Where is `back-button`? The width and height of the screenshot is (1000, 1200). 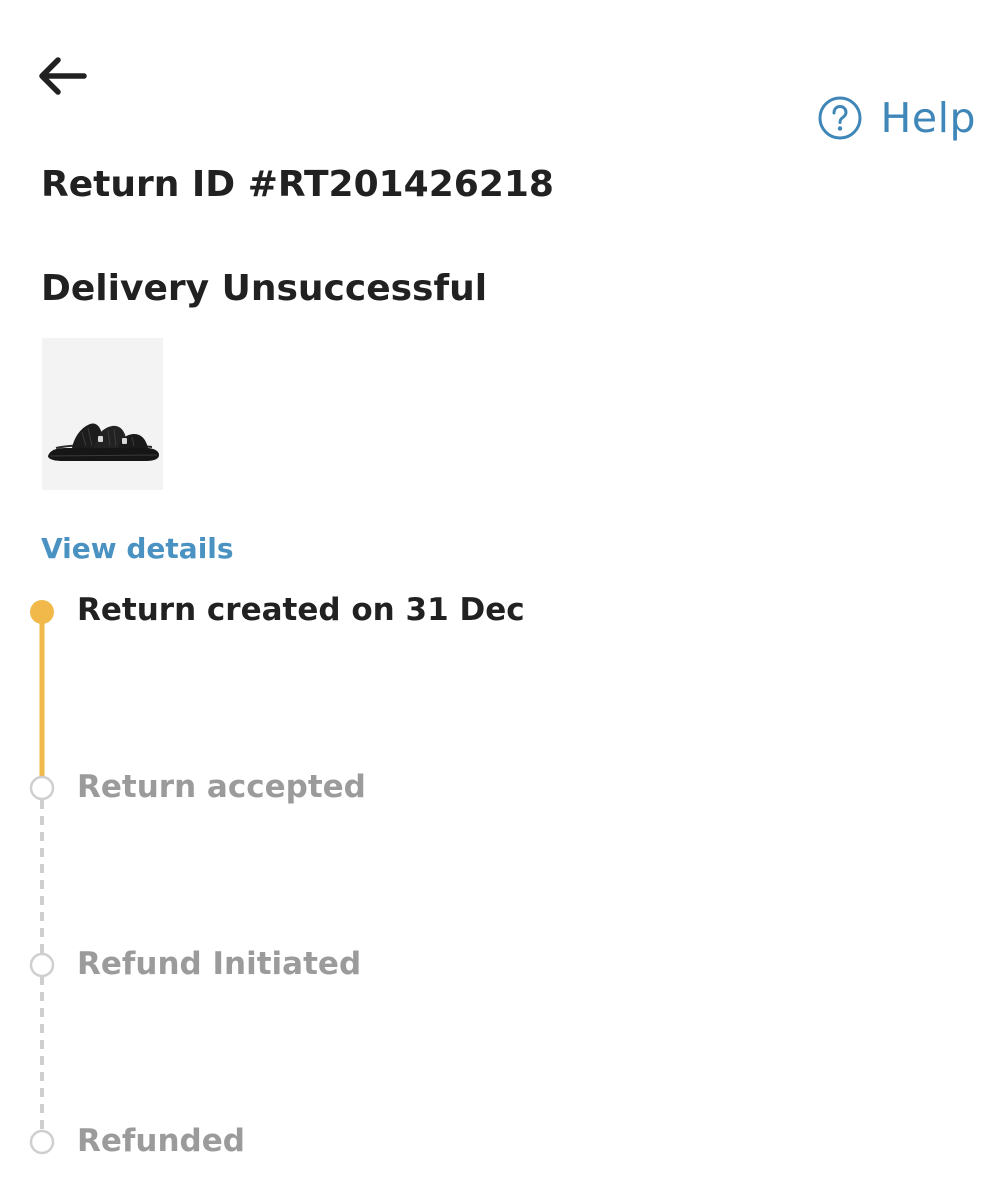 back-button is located at coordinates (64, 76).